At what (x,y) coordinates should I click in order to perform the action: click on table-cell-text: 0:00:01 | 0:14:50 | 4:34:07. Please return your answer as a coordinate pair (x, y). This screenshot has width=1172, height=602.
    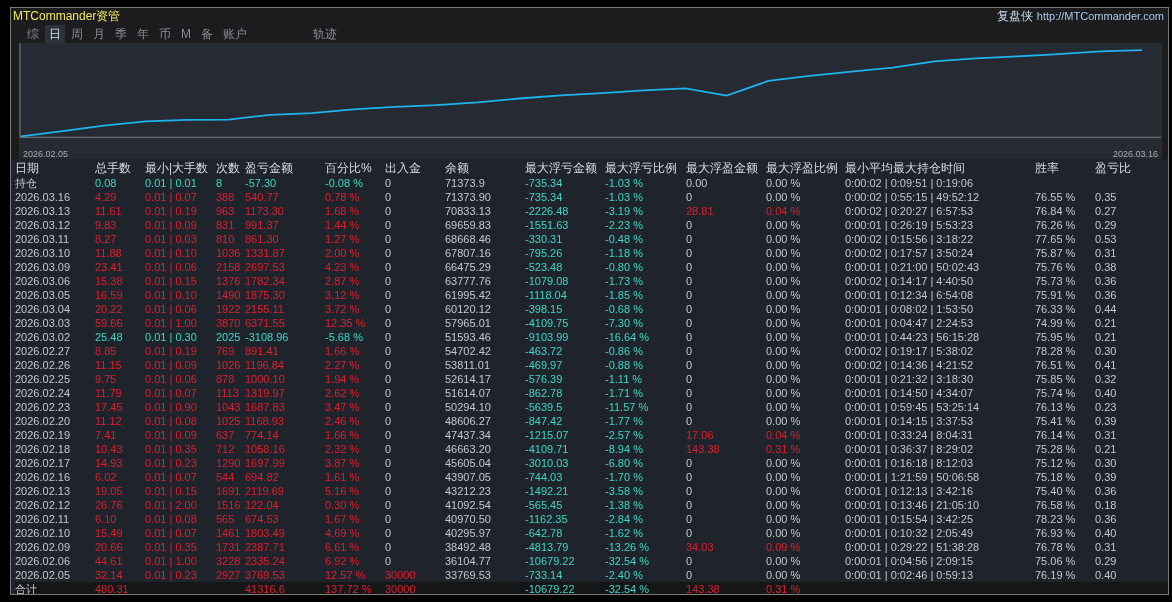
    Looking at the image, I should click on (910, 393).